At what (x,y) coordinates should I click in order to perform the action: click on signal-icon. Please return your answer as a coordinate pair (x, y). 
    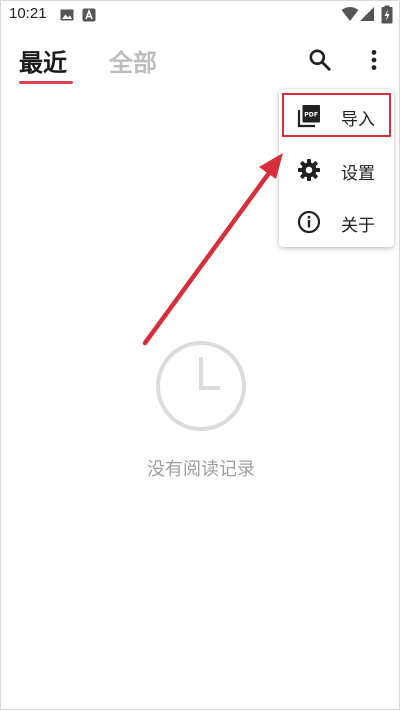
    Looking at the image, I should click on (367, 14).